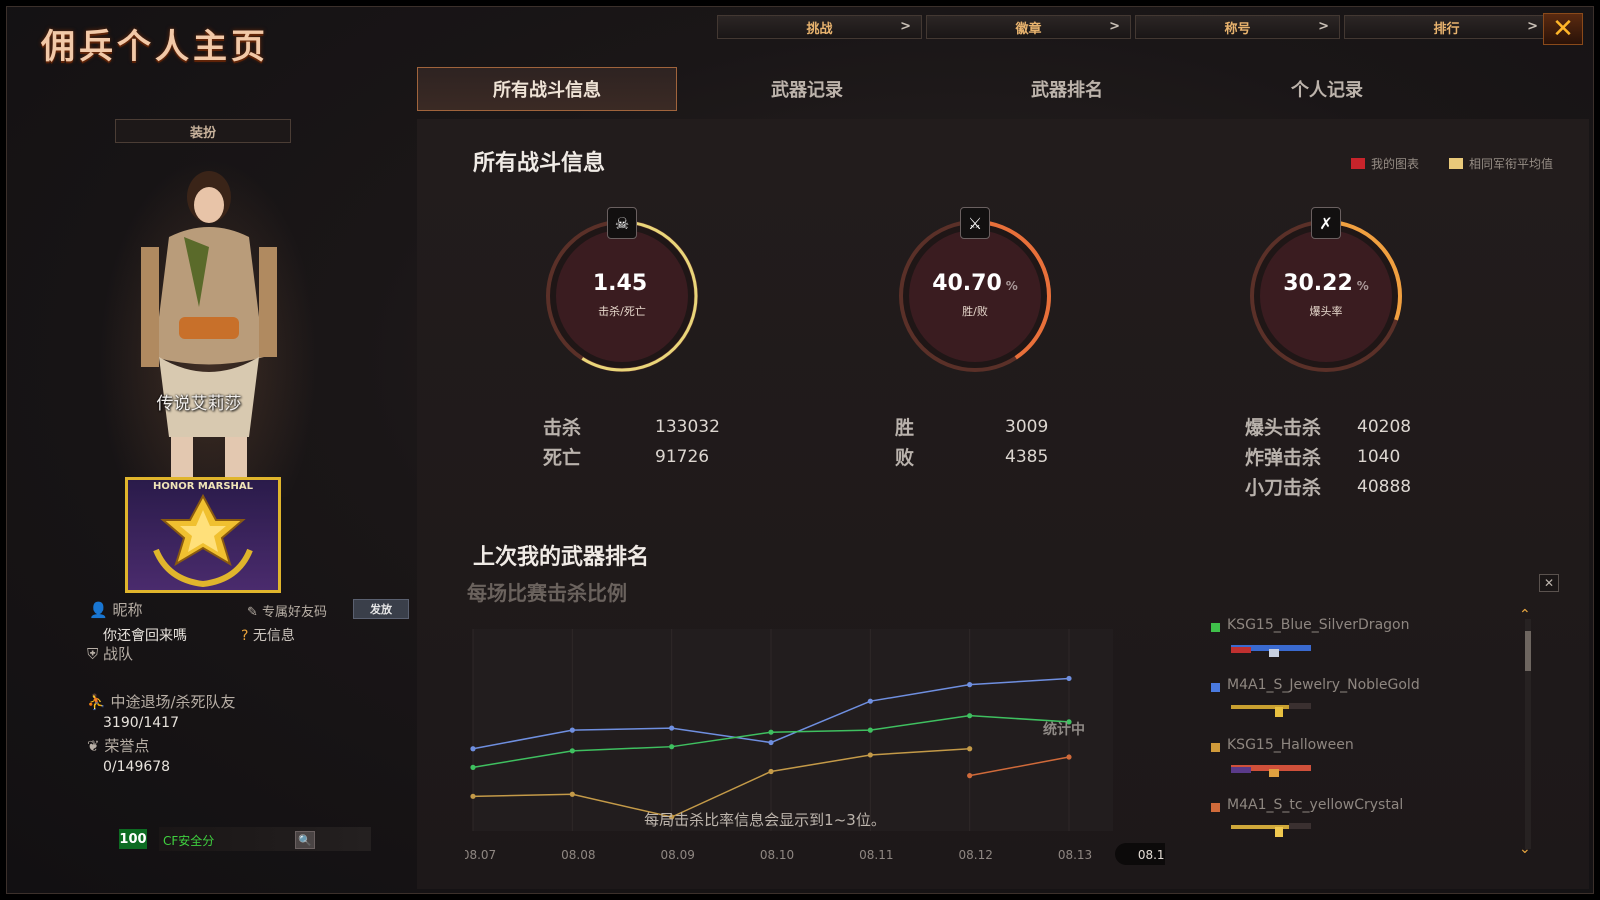 The width and height of the screenshot is (1600, 900). I want to click on list-item: M4A1_S_Jewelry_NobleGold, so click(1367, 705).